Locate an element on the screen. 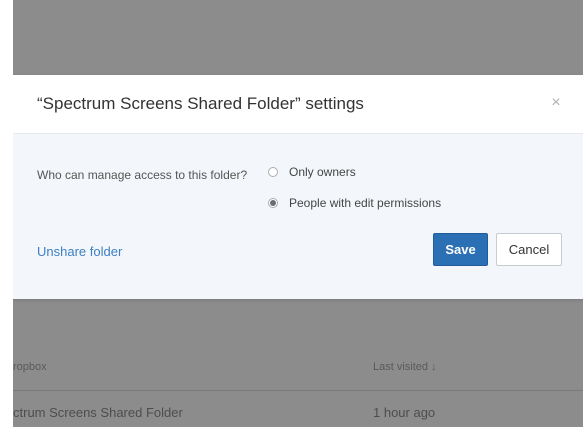 Image resolution: width=583 pixels, height=427 pixels. radio-label-edit-permissions: People with edit permissions is located at coordinates (365, 203).